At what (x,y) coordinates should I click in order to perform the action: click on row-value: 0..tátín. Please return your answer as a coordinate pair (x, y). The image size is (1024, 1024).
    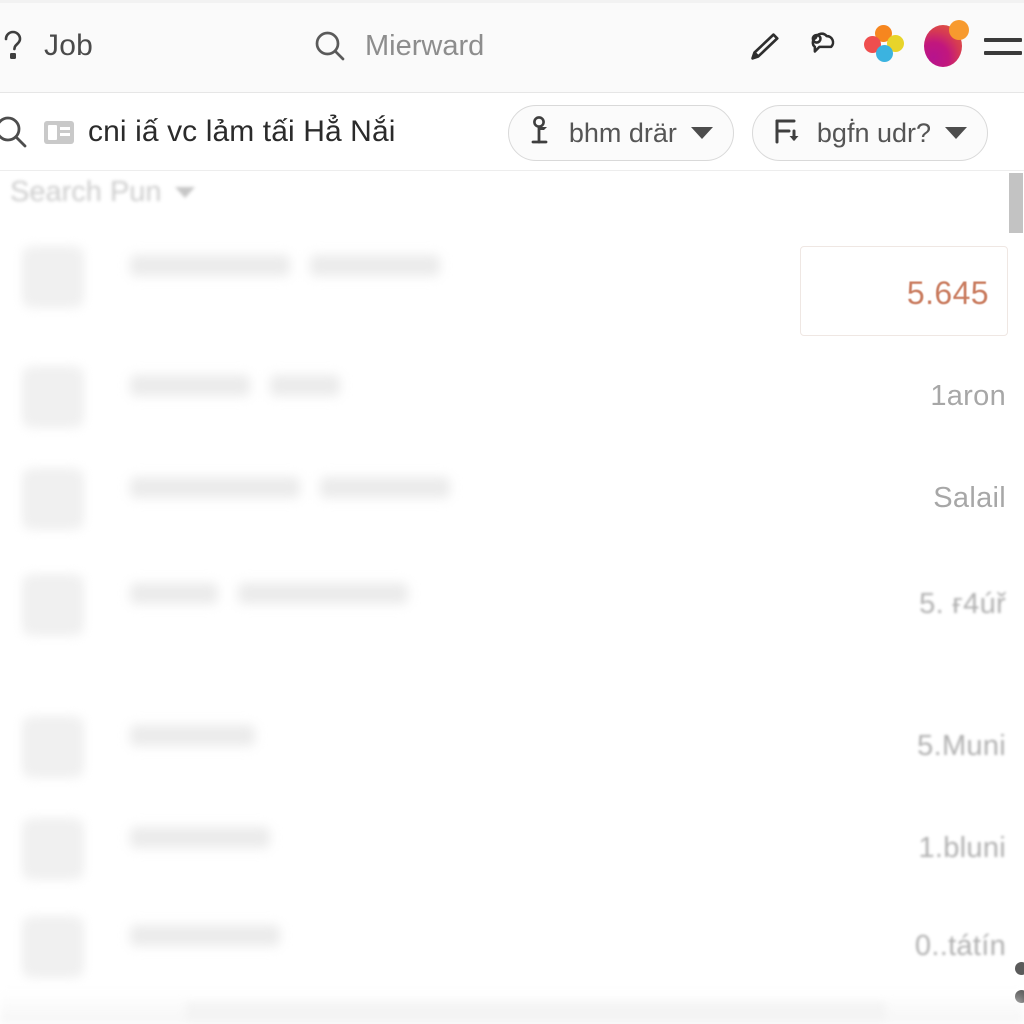
    Looking at the image, I should click on (960, 946).